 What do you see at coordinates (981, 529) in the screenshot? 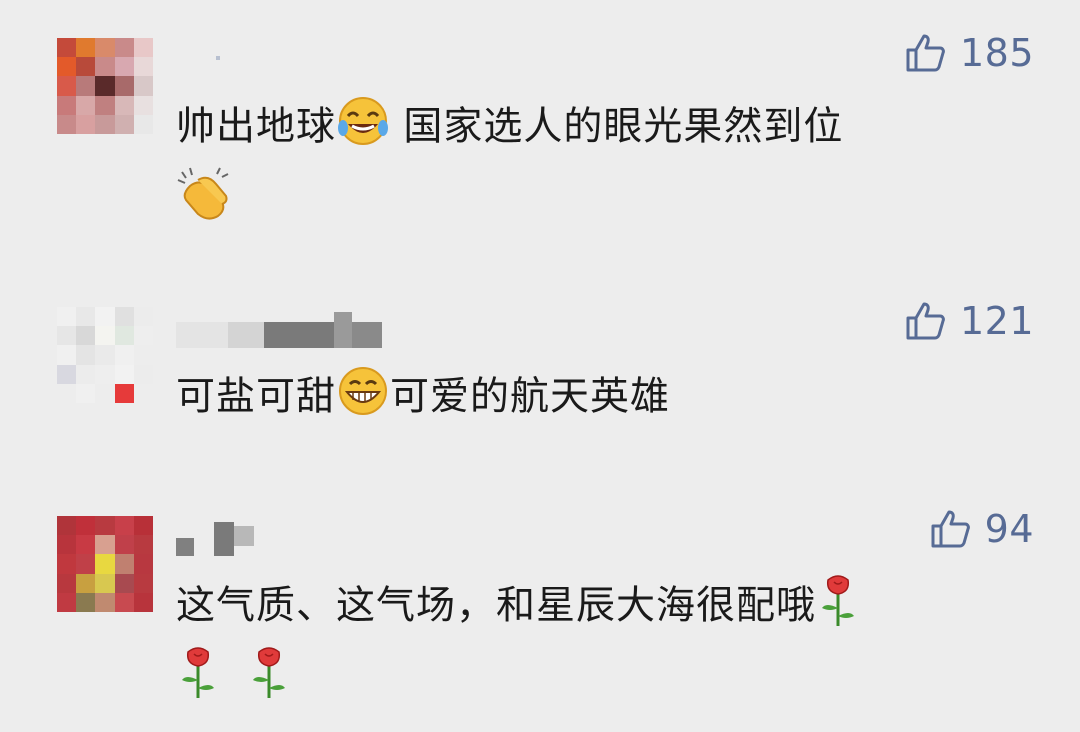
I see `like-button: 94` at bounding box center [981, 529].